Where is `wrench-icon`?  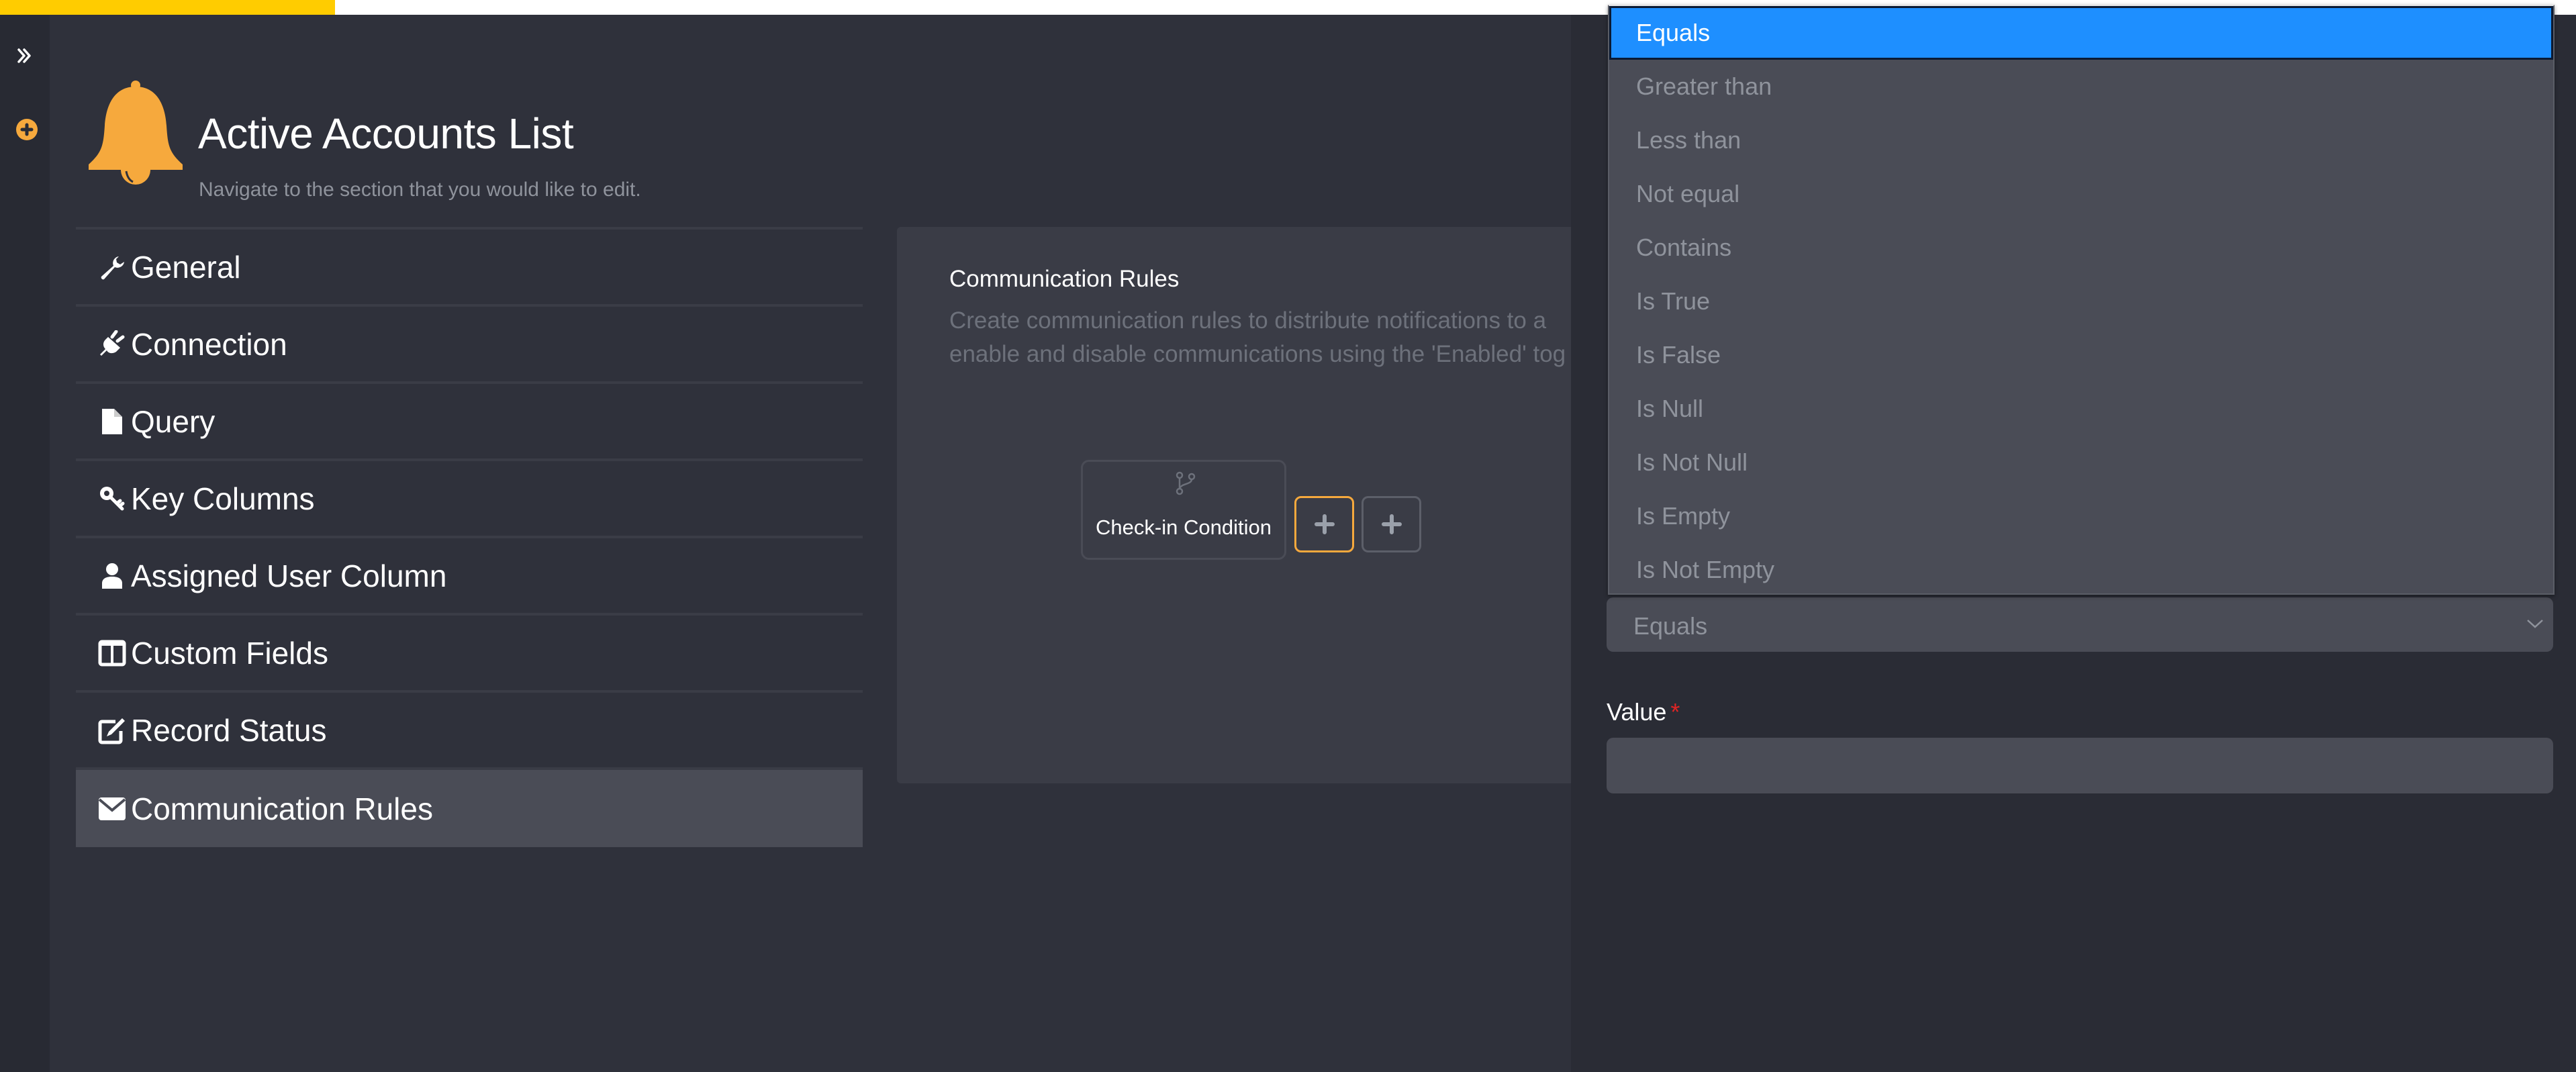 wrench-icon is located at coordinates (112, 268).